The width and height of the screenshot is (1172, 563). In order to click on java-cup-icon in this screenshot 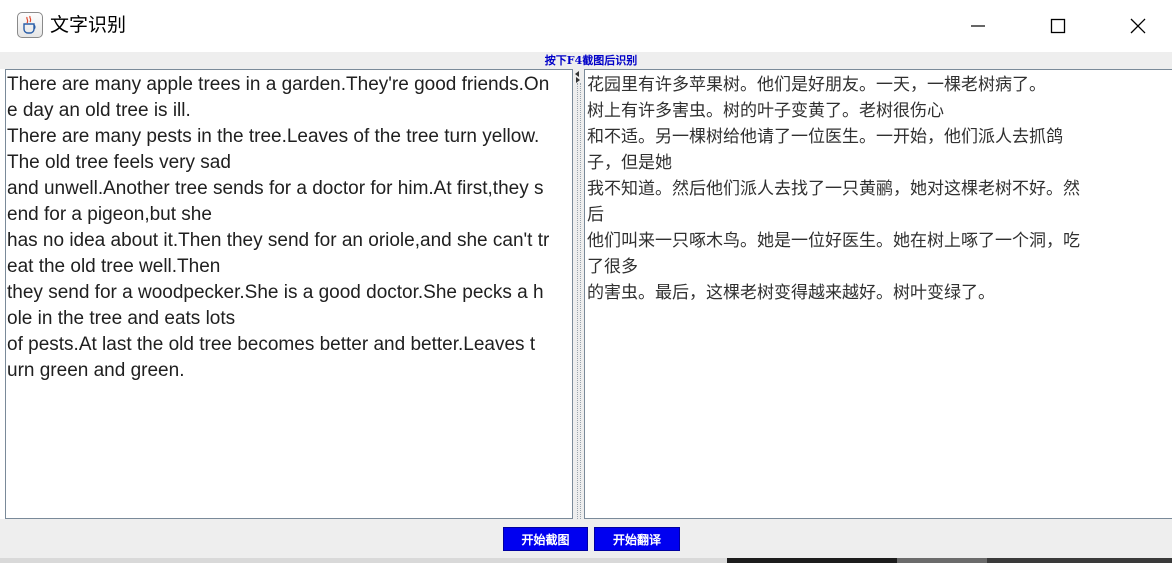, I will do `click(30, 25)`.